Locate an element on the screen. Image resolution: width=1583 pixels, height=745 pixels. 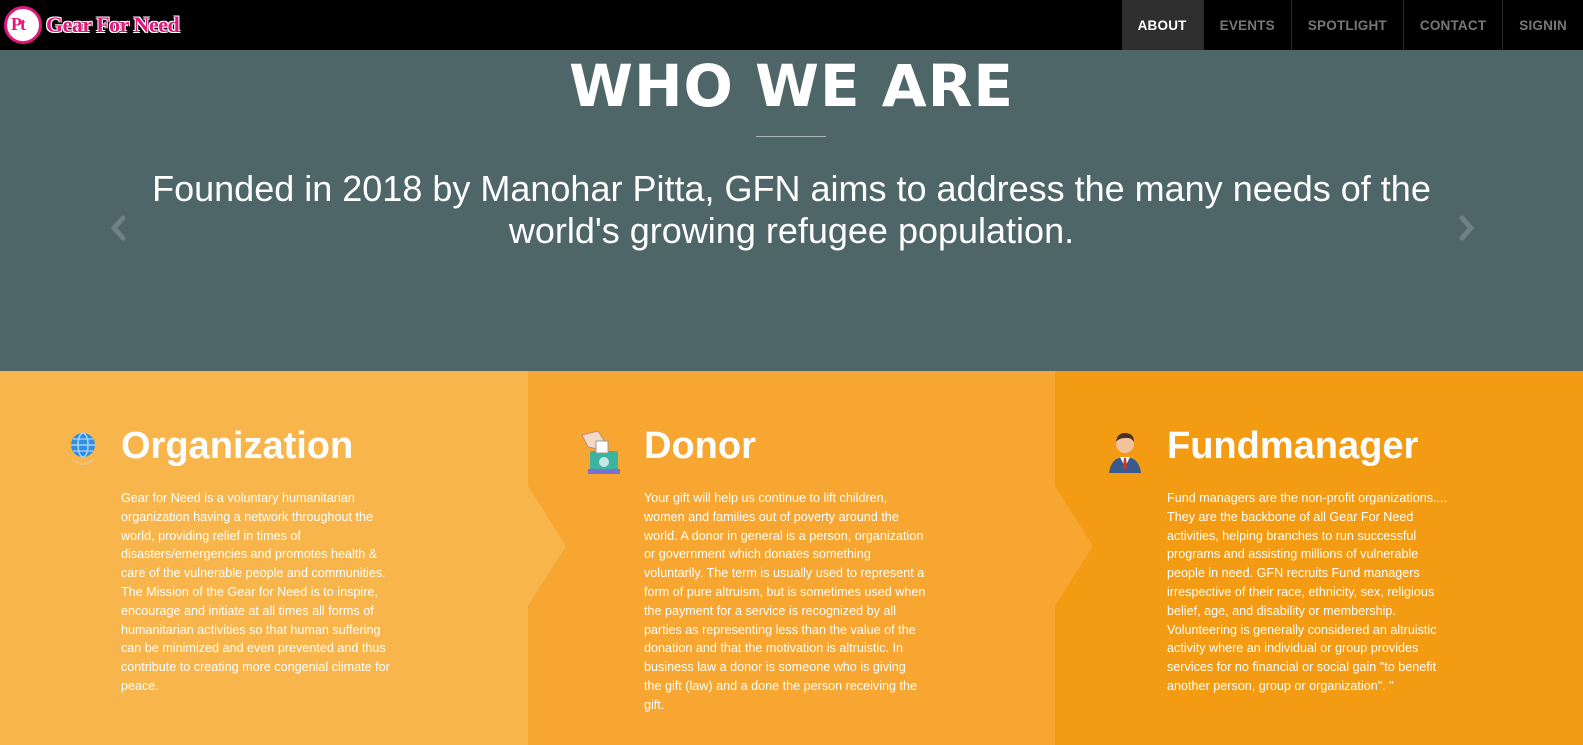
nav-menu: ABOUT EVENTS SPOTLIGHT CONTACT SIGNIN is located at coordinates (1352, 25).